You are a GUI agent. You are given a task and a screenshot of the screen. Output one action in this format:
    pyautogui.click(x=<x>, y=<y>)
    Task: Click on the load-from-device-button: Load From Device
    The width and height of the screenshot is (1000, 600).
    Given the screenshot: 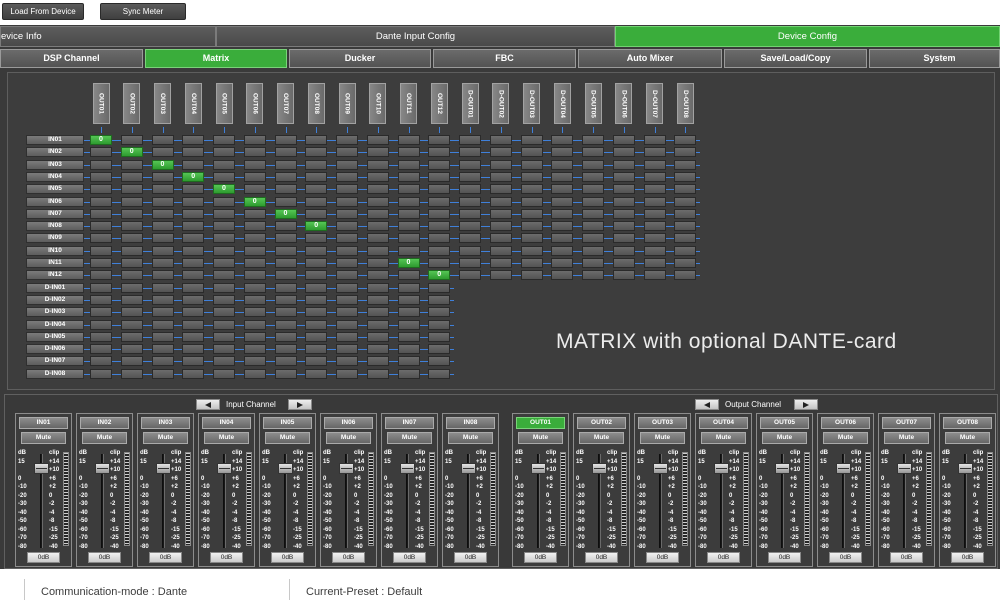 What is the action you would take?
    pyautogui.click(x=43, y=11)
    